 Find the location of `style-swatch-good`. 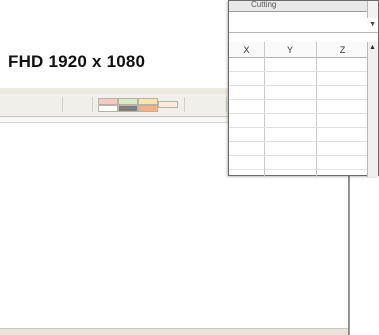

style-swatch-good is located at coordinates (128, 101).